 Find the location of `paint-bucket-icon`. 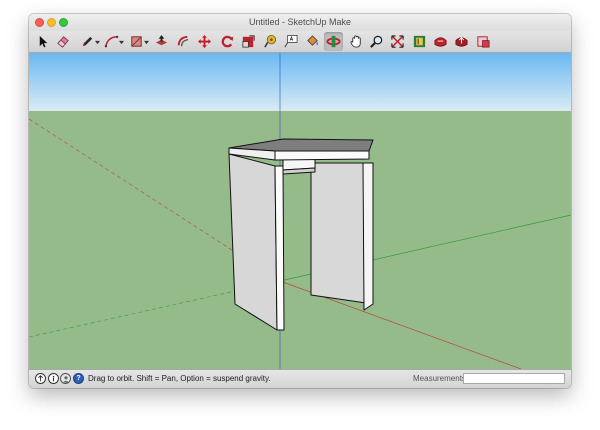

paint-bucket-icon is located at coordinates (312, 40).